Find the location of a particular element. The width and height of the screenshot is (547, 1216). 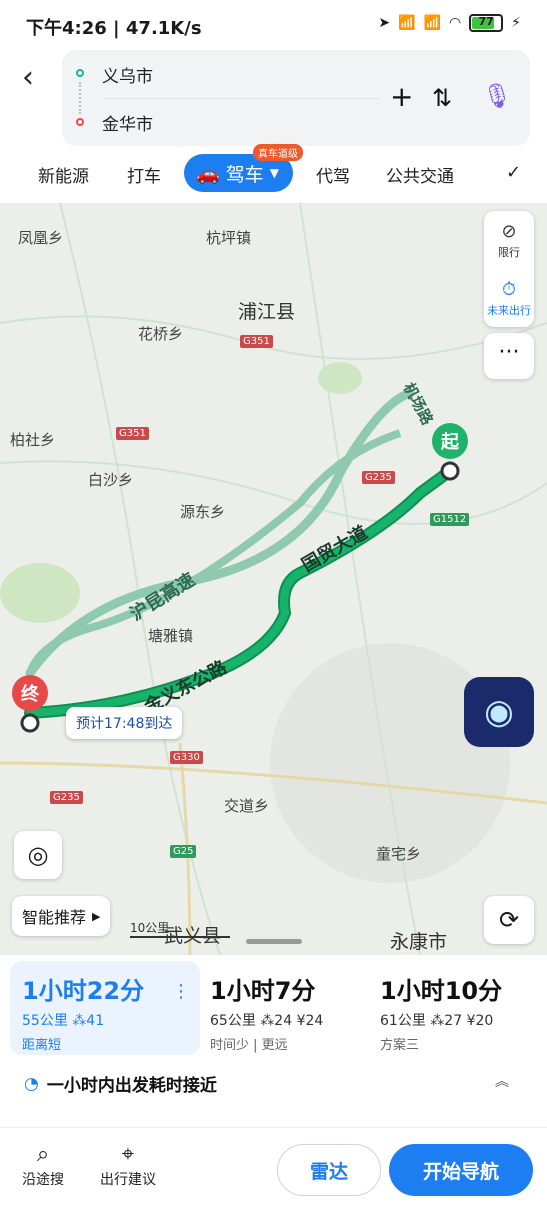

route-time: 1小时7分 is located at coordinates (263, 991).